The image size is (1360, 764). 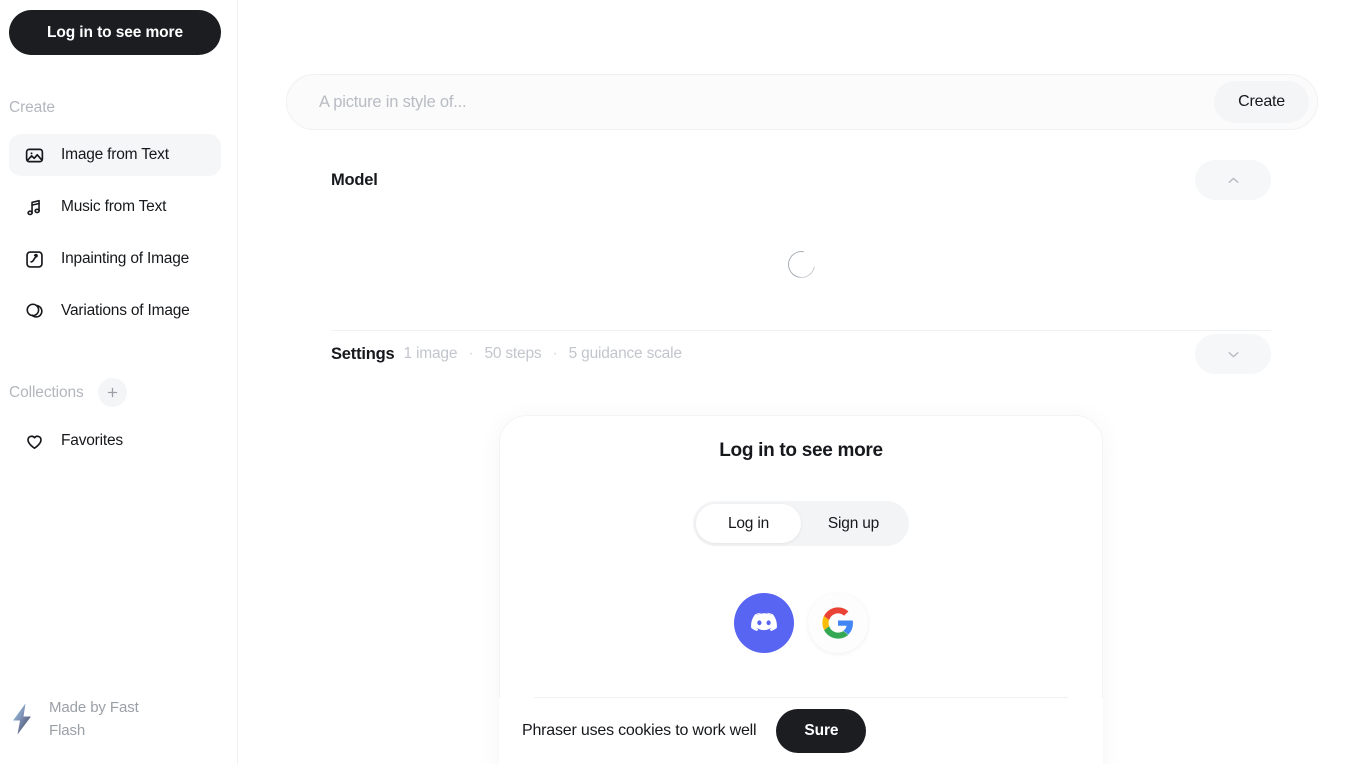 I want to click on sidebar-item-label: Variations of Image, so click(x=125, y=310).